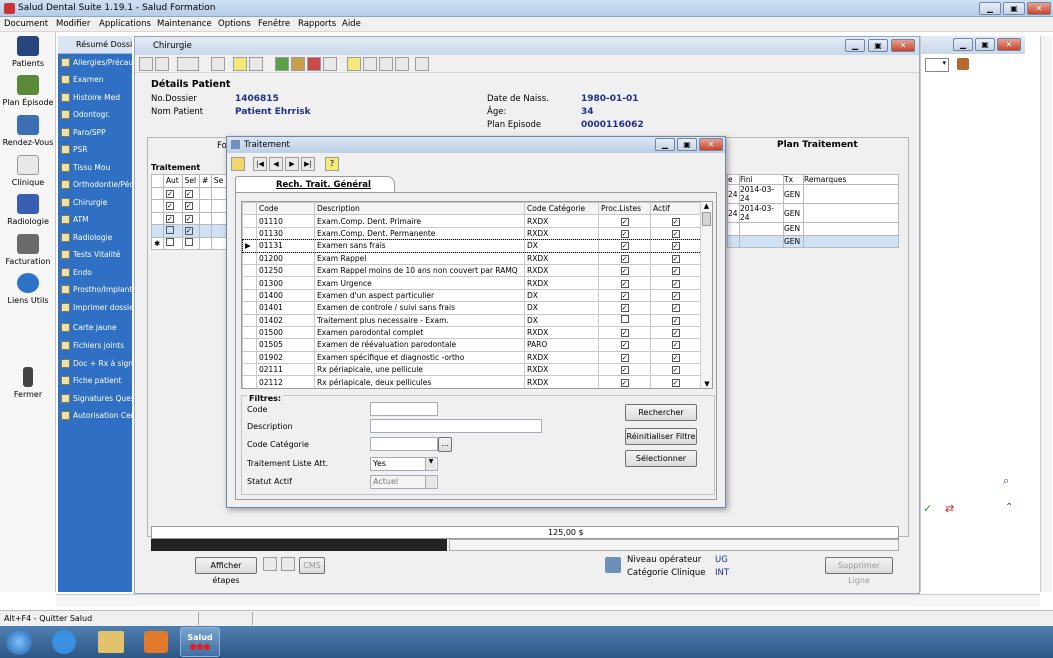  Describe the element at coordinates (456, 426) in the screenshot. I see `description-input` at that location.